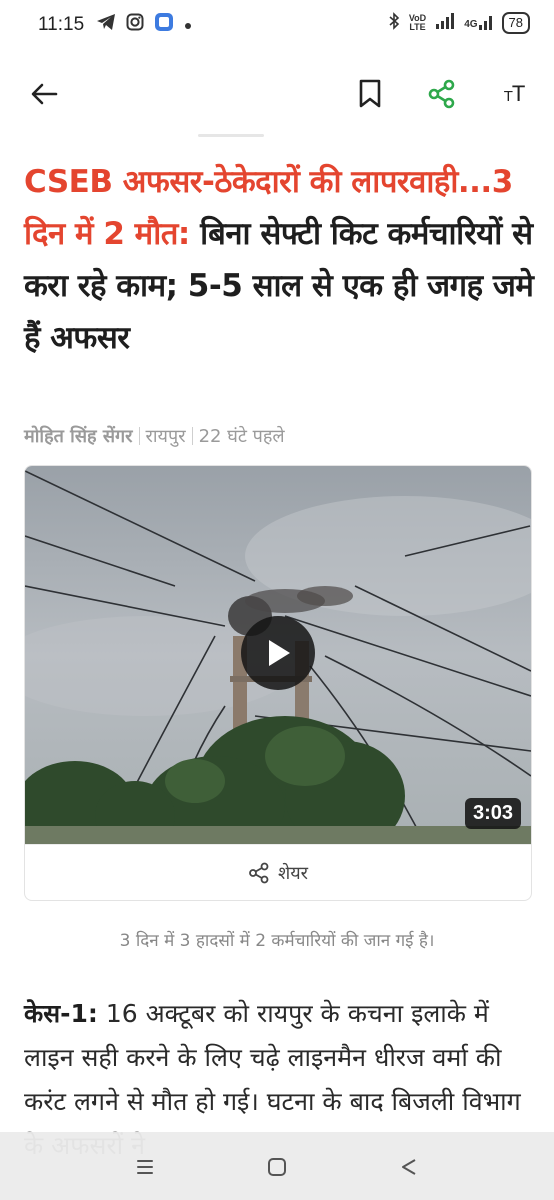 This screenshot has width=554, height=1200. I want to click on font-size-icon: TT, so click(514, 93).